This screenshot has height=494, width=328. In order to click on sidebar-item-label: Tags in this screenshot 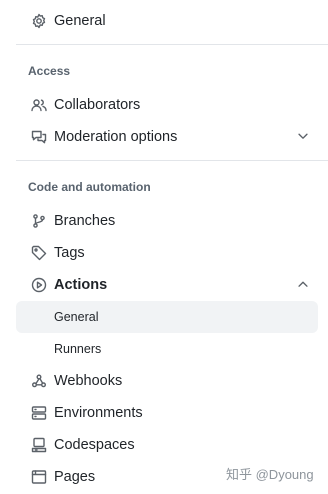, I will do `click(69, 253)`.